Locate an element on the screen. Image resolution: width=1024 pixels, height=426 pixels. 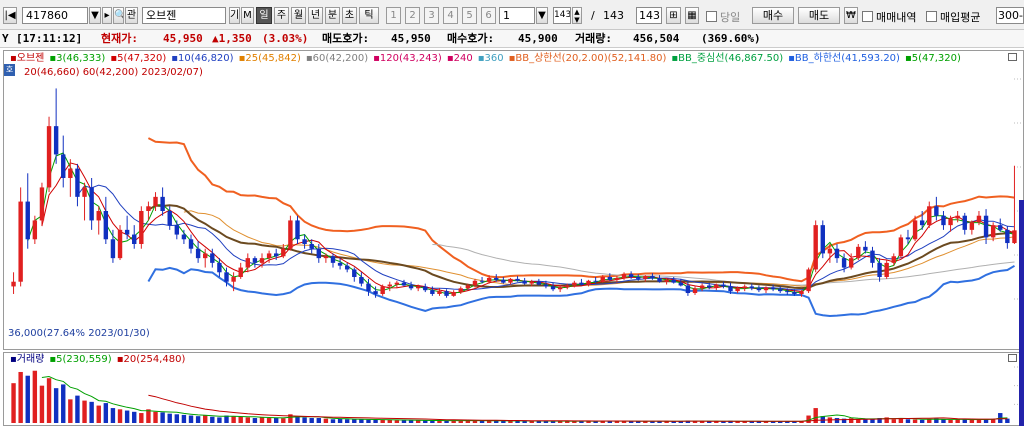
type-button-m: M is located at coordinates (247, 15).